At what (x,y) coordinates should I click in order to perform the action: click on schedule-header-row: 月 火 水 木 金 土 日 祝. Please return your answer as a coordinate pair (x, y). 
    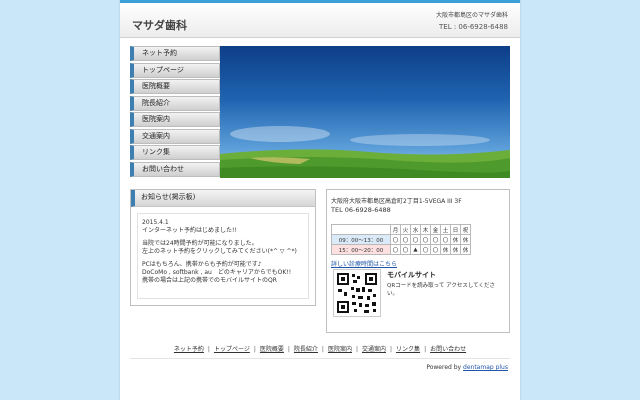
    Looking at the image, I should click on (401, 229).